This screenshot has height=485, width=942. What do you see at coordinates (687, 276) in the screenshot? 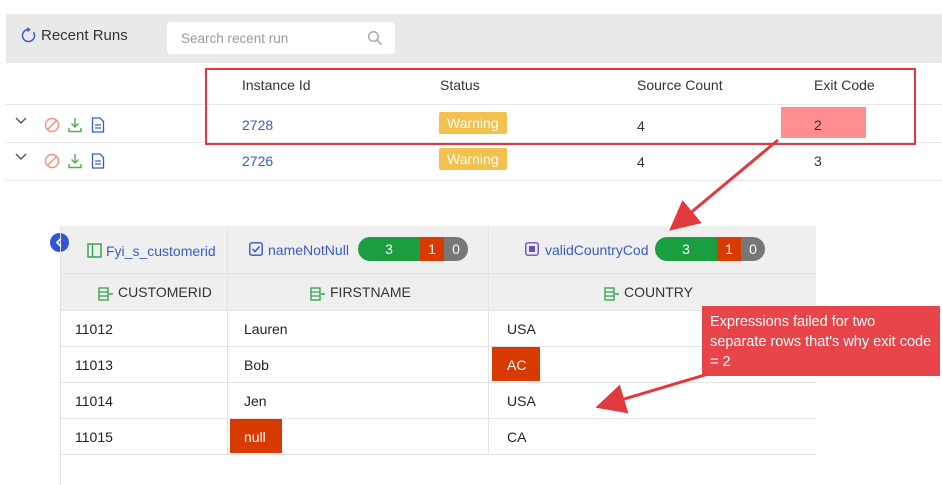
I see `annotation-arrows` at bounding box center [687, 276].